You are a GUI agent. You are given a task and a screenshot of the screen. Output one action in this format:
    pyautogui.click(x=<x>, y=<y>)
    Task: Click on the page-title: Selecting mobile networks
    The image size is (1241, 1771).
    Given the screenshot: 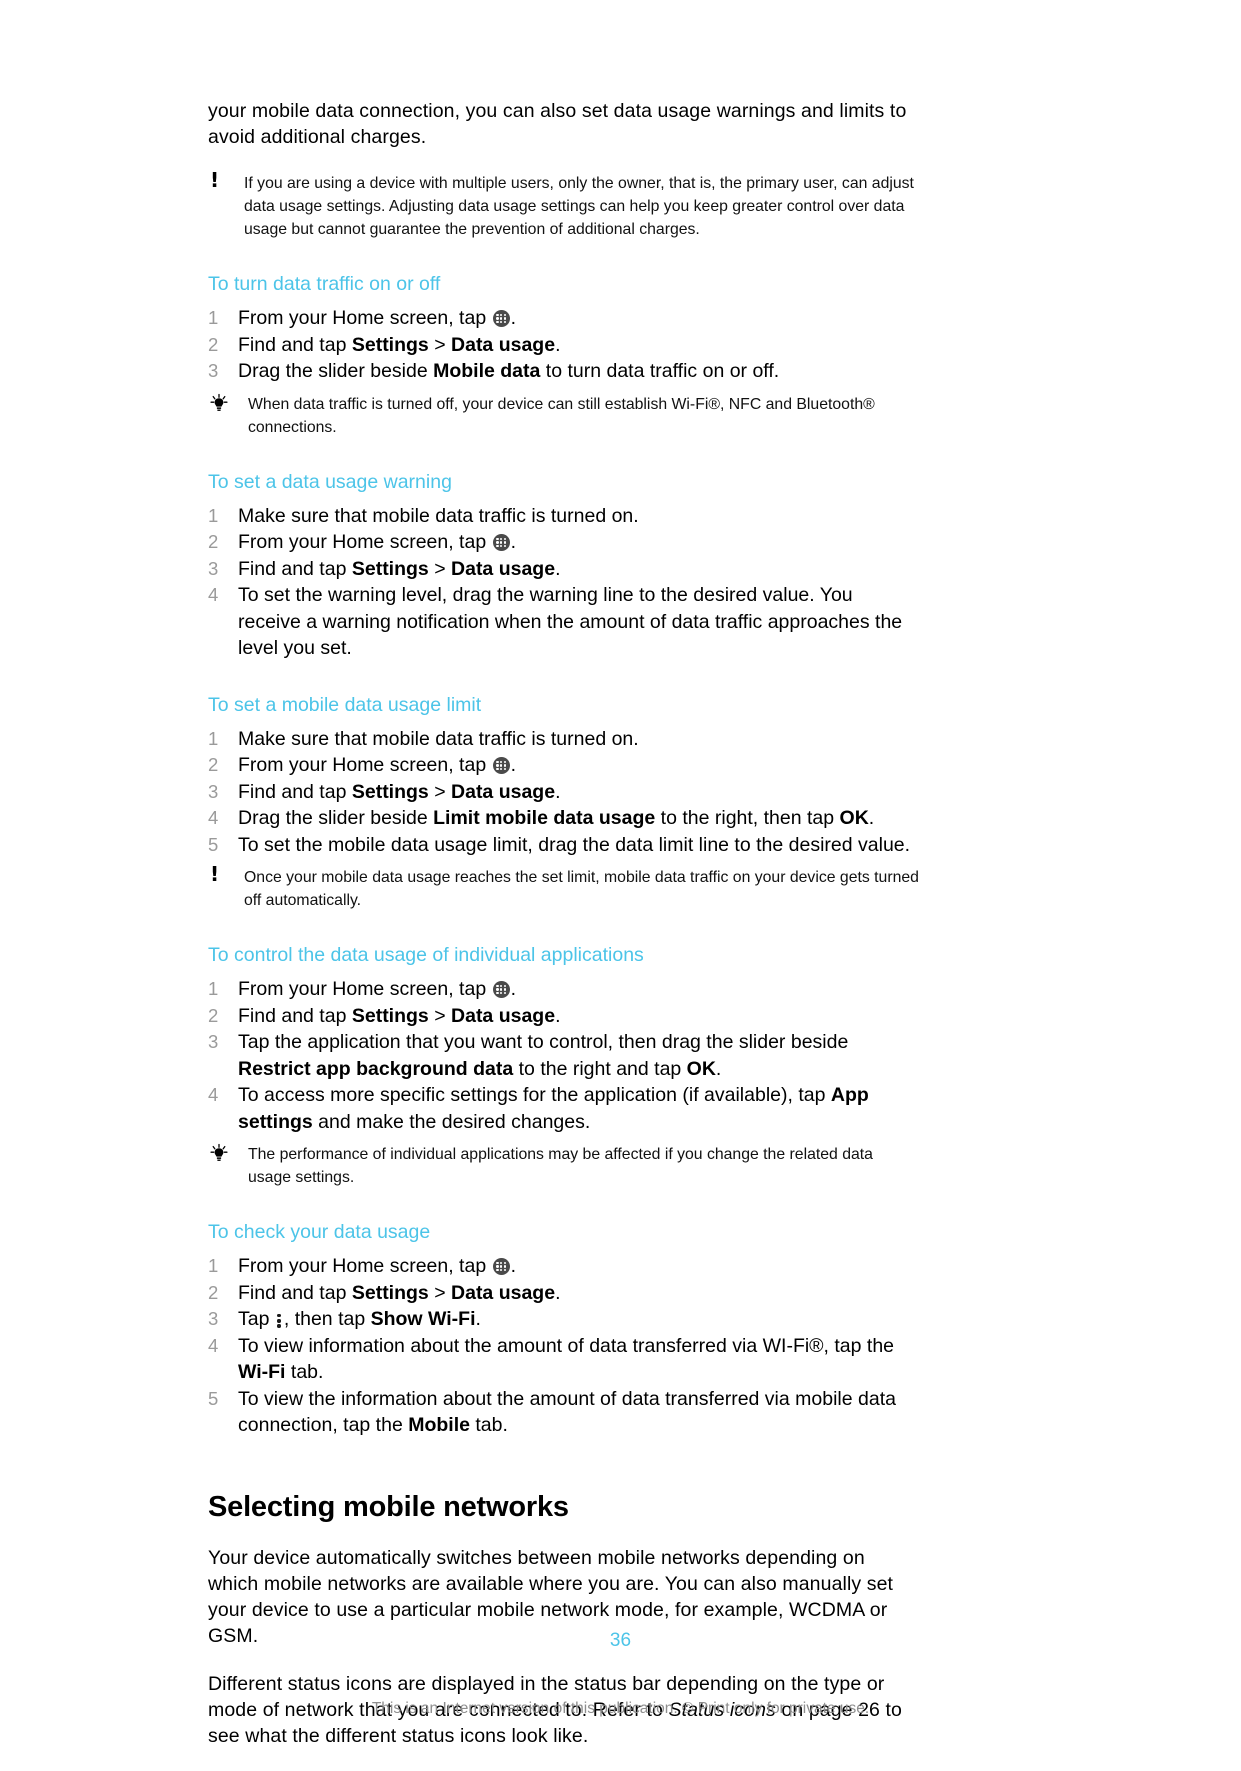 What is the action you would take?
    pyautogui.click(x=388, y=1506)
    